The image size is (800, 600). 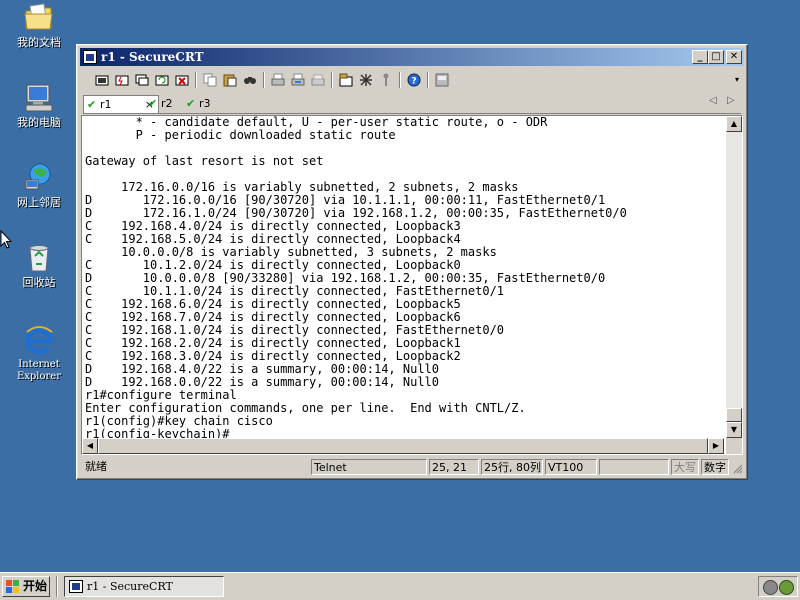 I want to click on scroll-up-arrow-icon: ▲, so click(x=734, y=124).